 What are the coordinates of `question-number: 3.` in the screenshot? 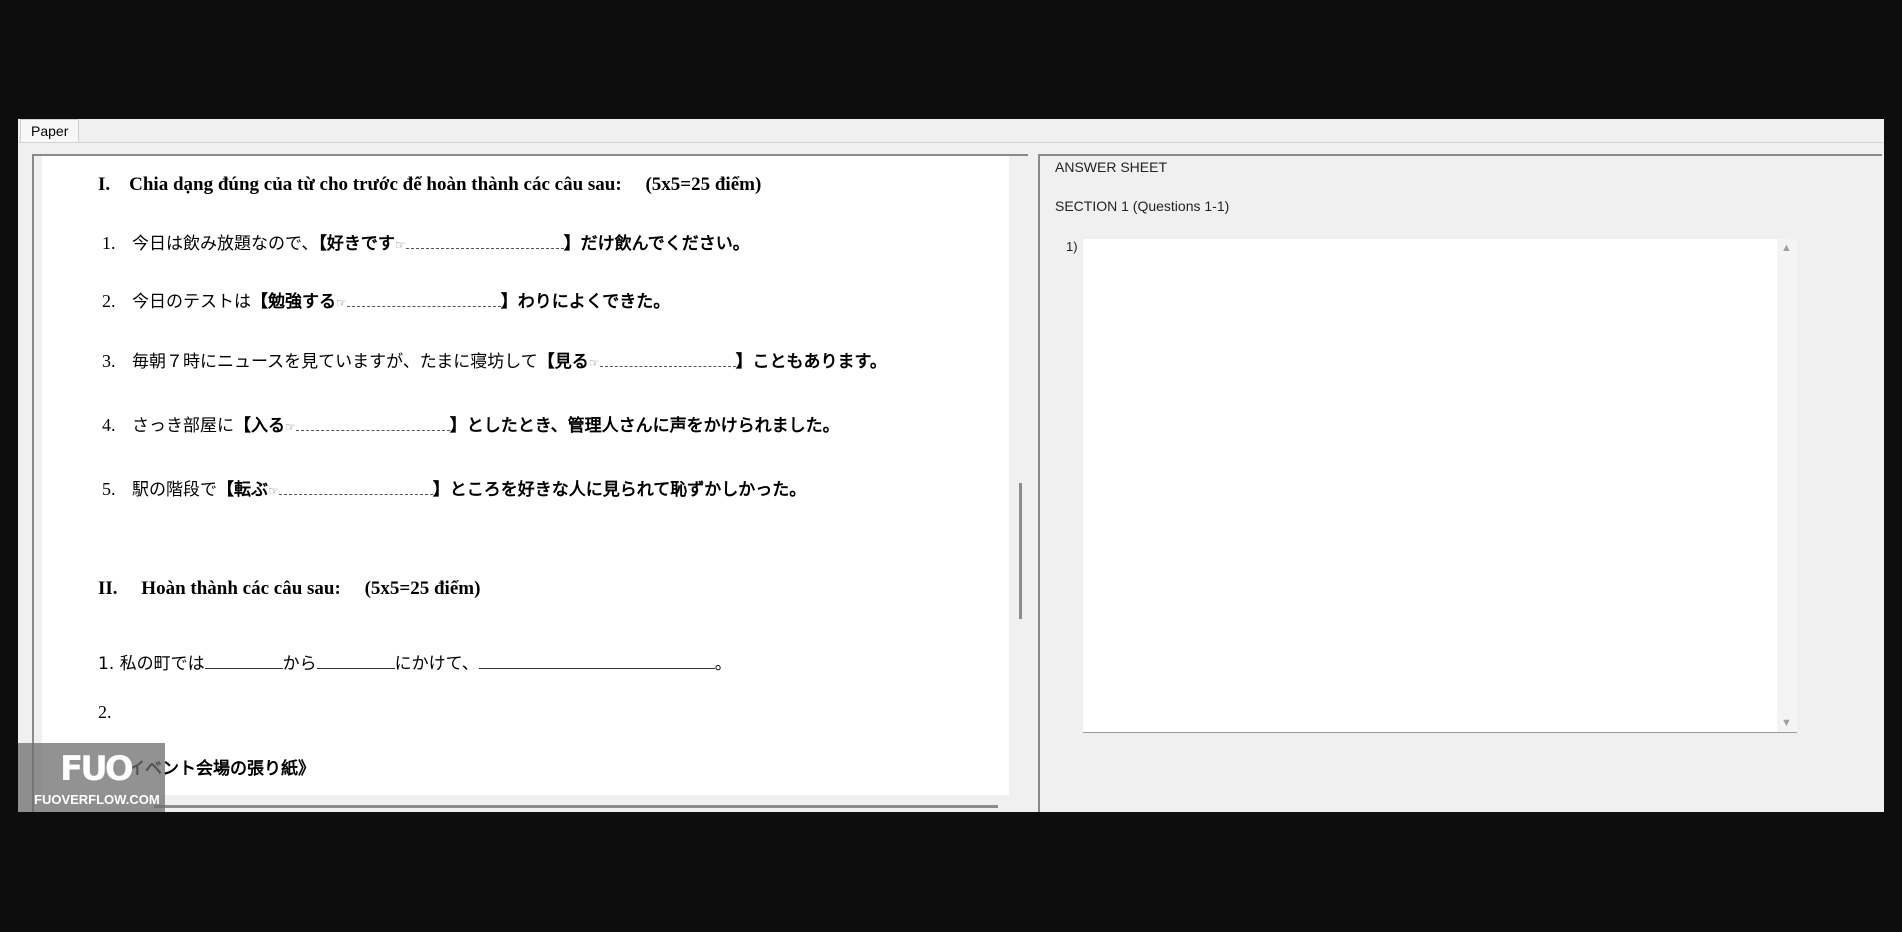 It's located at (109, 361).